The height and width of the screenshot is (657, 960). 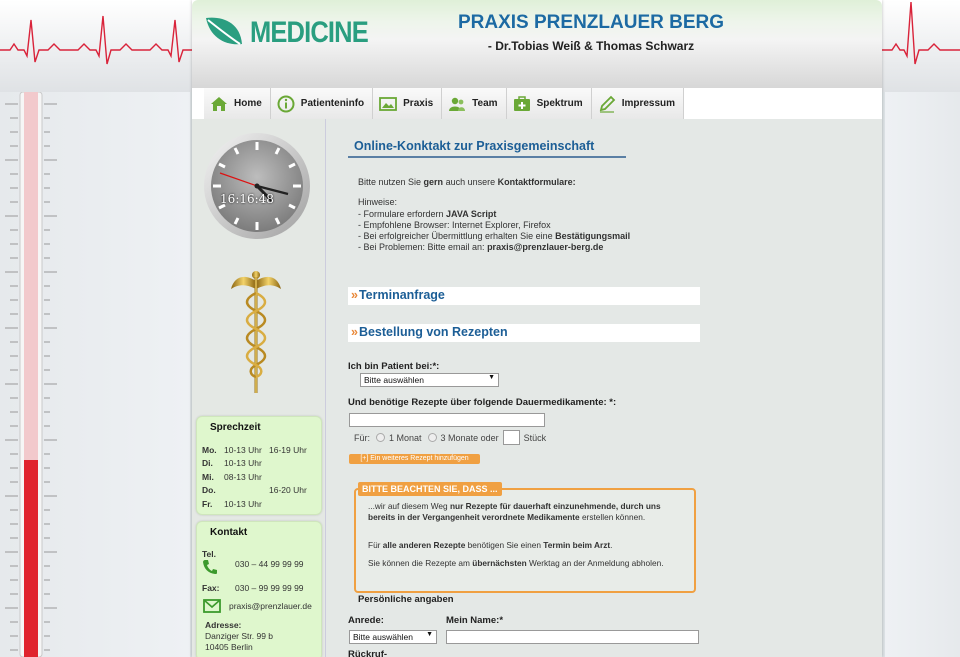 I want to click on logo-text: MEDICINE, so click(x=309, y=32).